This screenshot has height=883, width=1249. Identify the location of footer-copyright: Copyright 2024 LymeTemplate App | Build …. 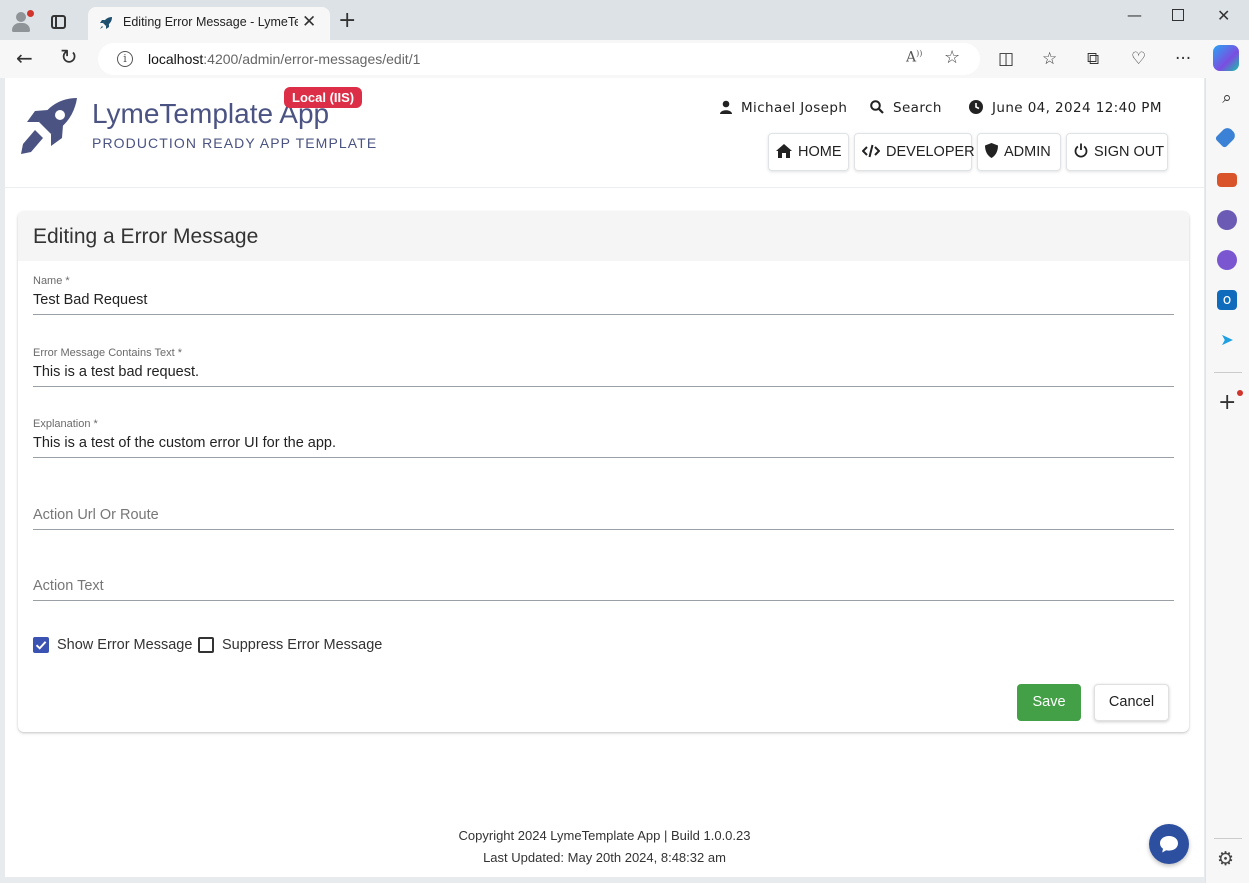
(604, 835).